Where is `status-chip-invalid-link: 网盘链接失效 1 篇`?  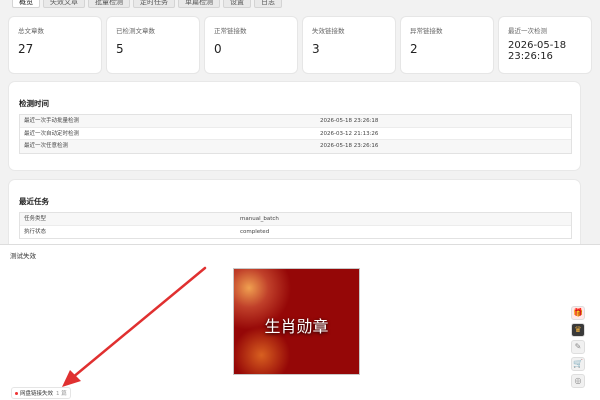
status-chip-invalid-link: 网盘链接失效 1 篇 is located at coordinates (41, 393).